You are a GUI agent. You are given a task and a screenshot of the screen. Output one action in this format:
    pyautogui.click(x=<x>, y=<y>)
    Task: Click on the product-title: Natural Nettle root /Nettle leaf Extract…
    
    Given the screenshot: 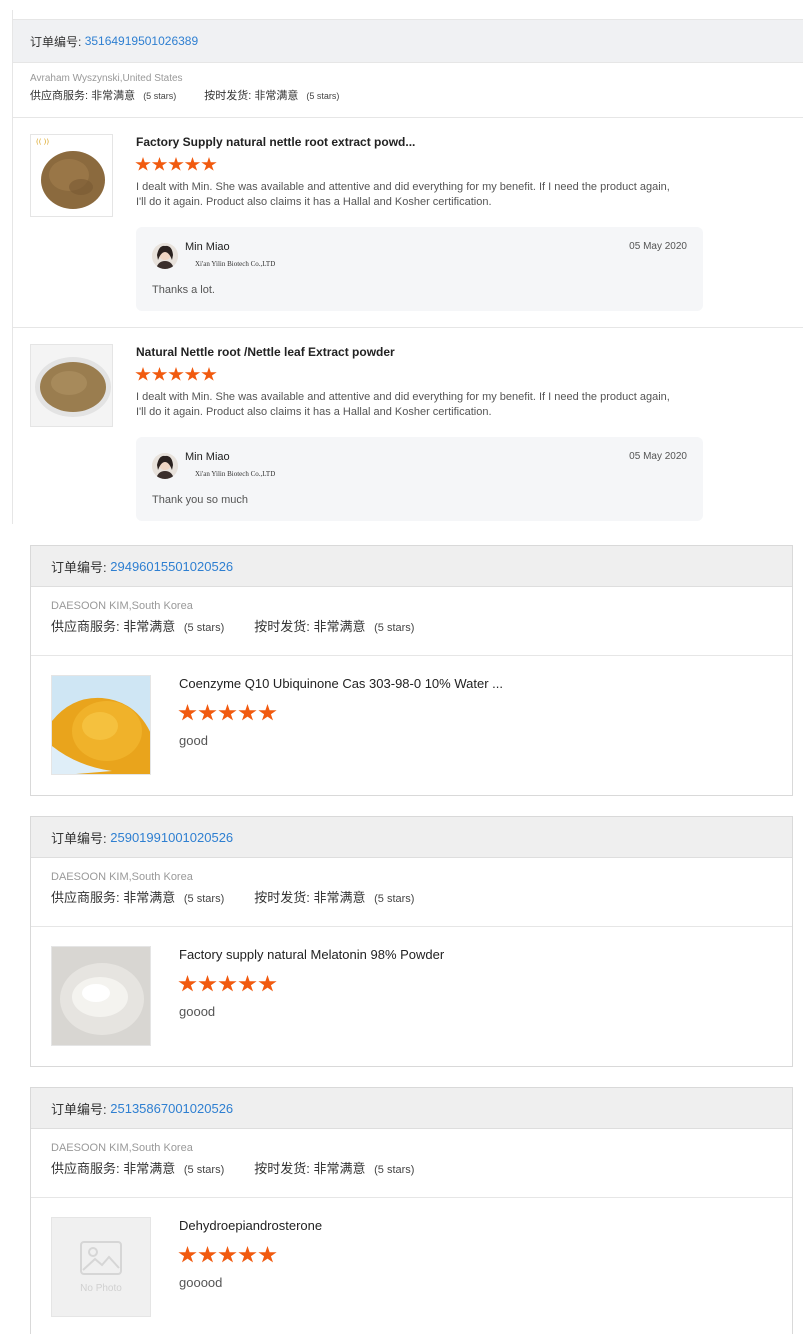 What is the action you would take?
    pyautogui.click(x=265, y=352)
    